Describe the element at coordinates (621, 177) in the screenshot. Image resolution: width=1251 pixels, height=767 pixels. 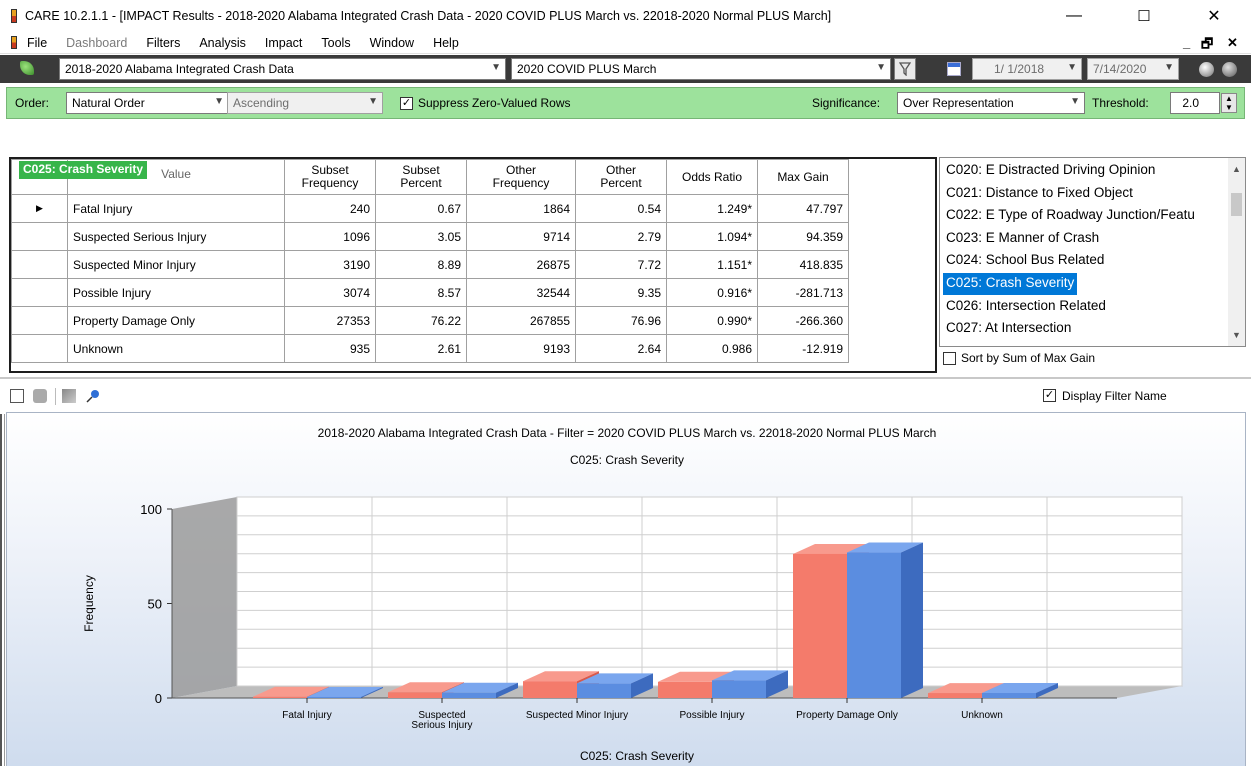
I see `column-header-other-percent: Other Percent` at that location.